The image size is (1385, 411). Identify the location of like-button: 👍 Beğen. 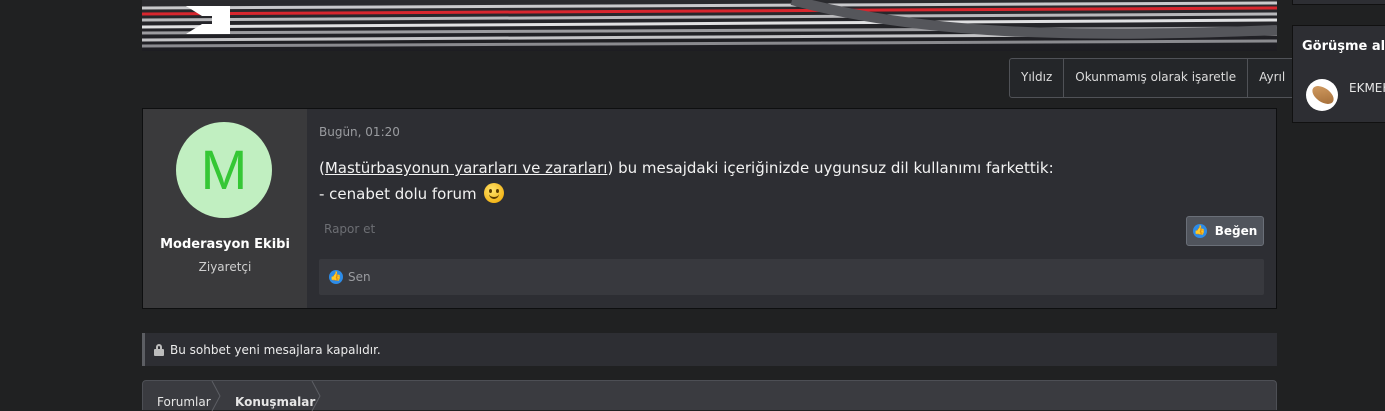
(1225, 231).